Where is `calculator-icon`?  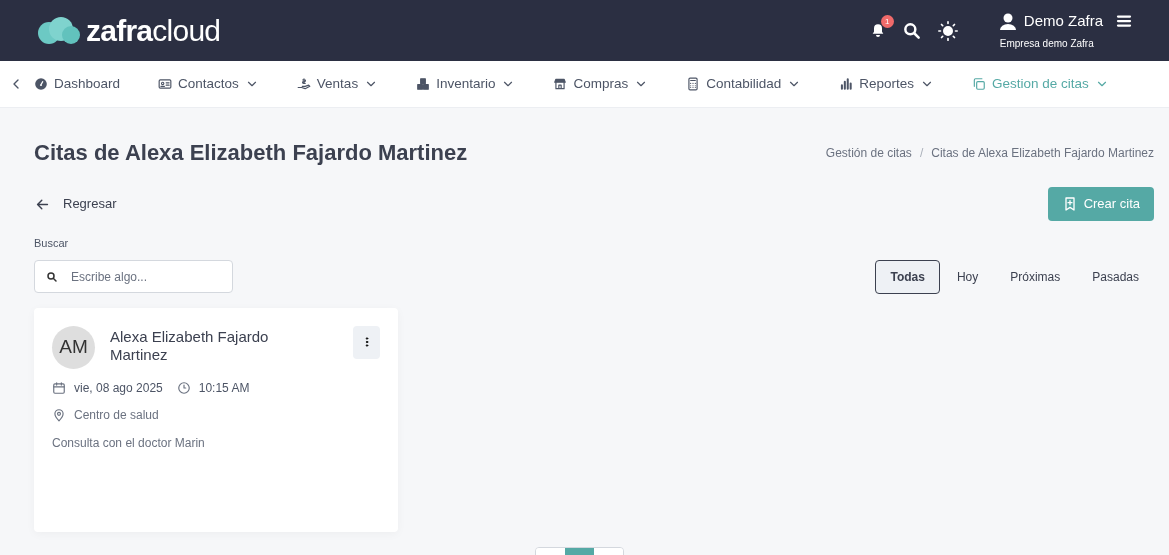 calculator-icon is located at coordinates (693, 84).